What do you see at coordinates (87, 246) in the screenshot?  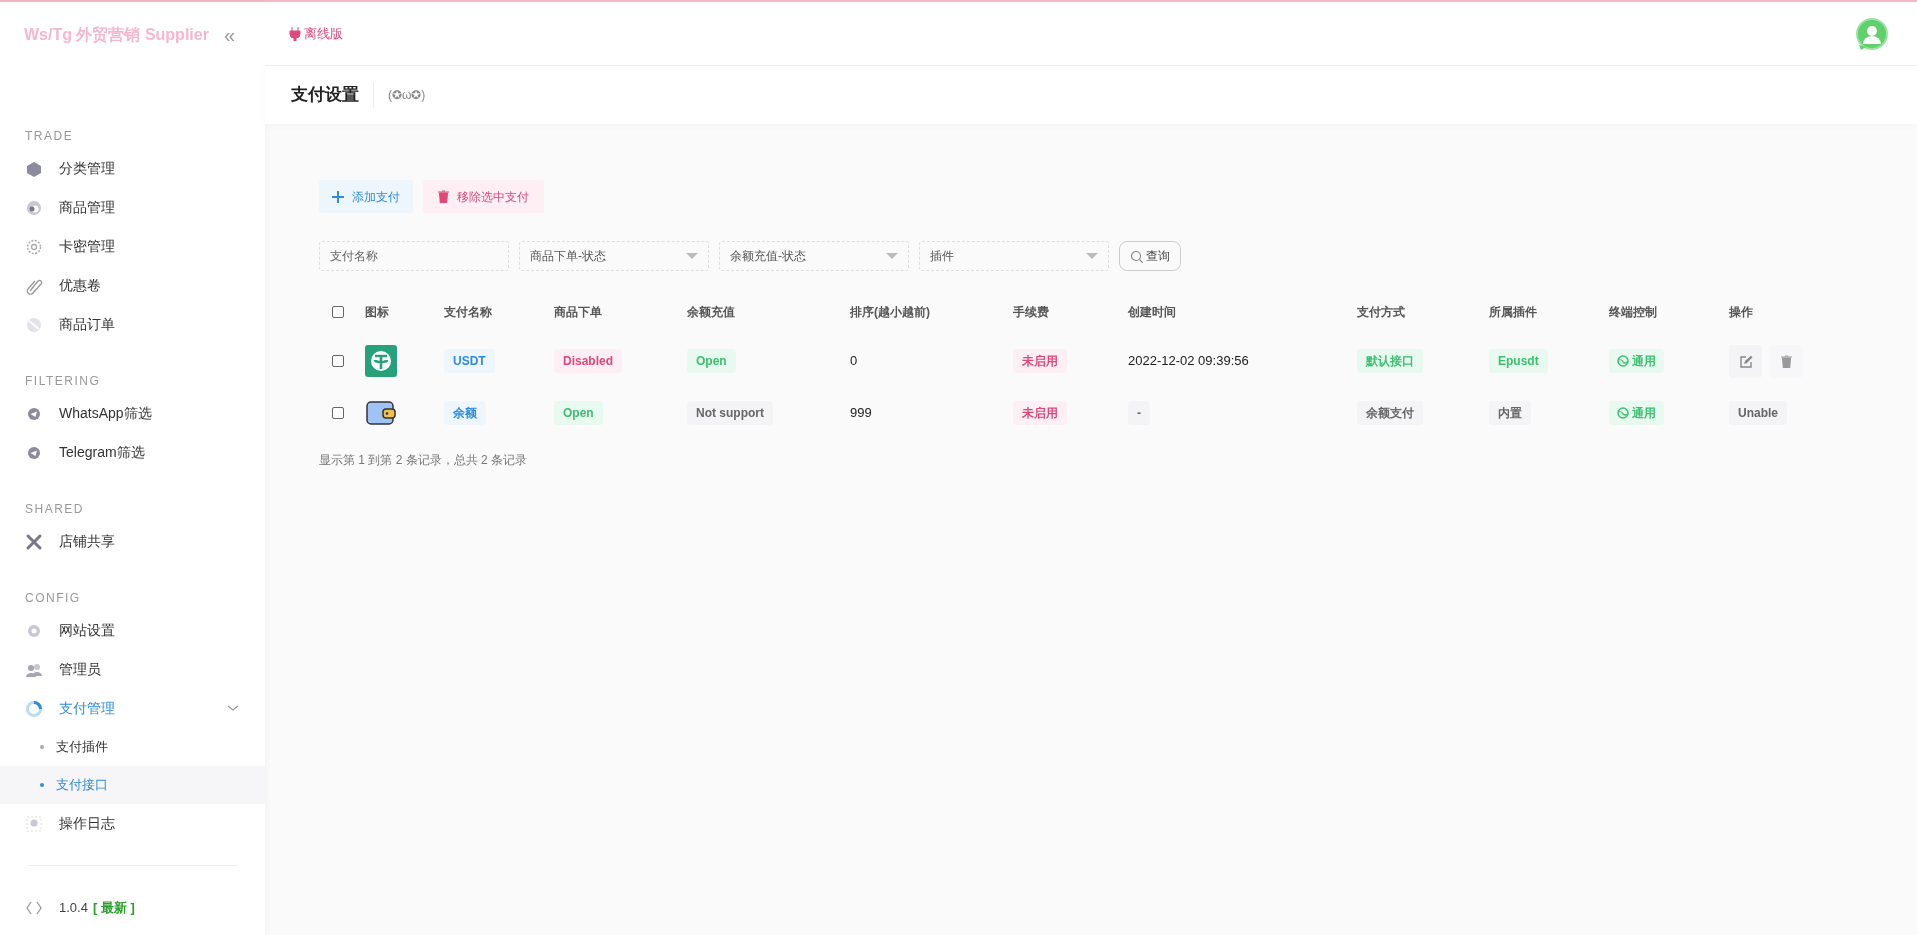 I see `nav-item: 卡密管理` at bounding box center [87, 246].